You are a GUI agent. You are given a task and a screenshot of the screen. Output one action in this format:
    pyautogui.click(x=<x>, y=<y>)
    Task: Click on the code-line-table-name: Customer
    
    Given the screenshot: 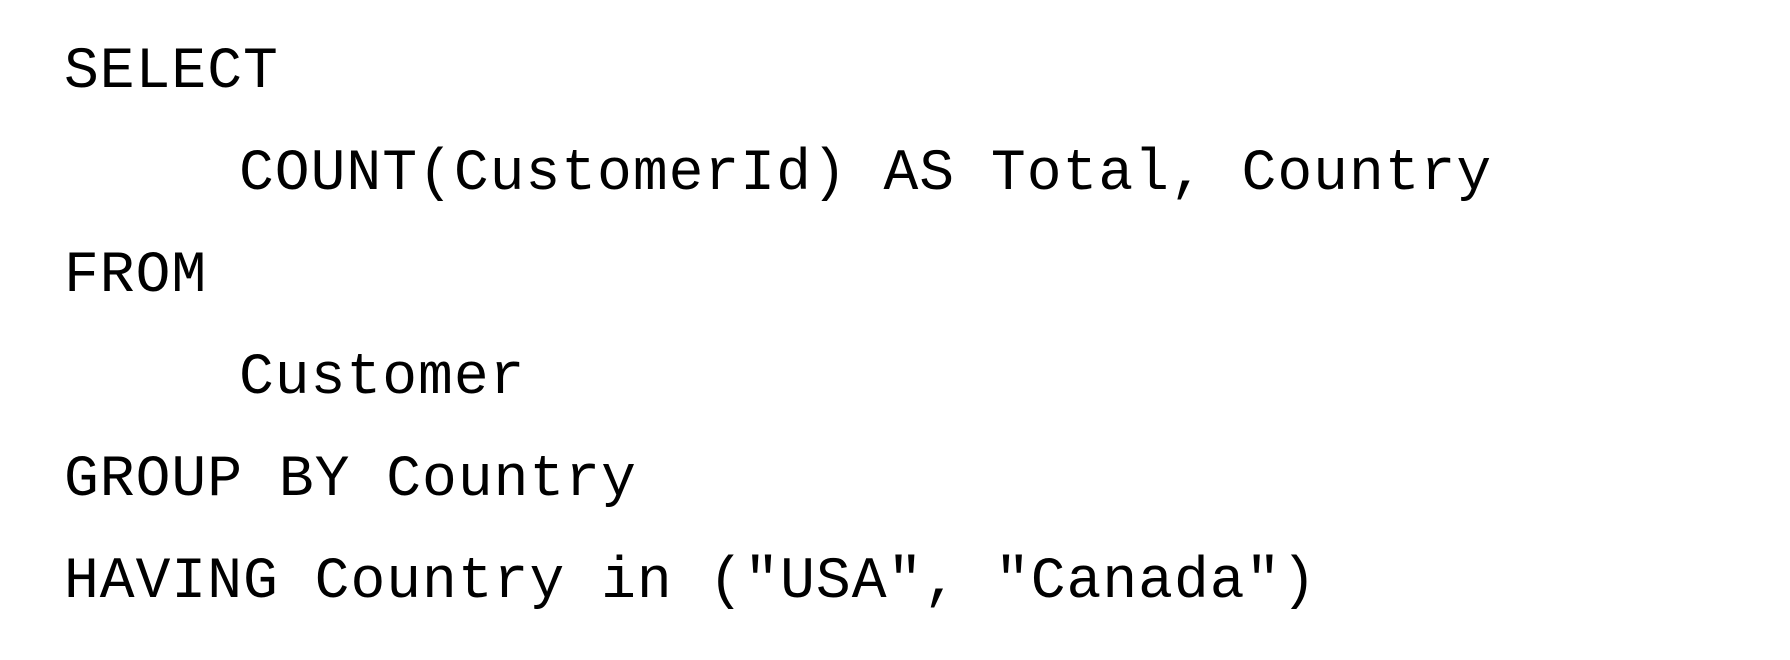 What is the action you would take?
    pyautogui.click(x=382, y=378)
    